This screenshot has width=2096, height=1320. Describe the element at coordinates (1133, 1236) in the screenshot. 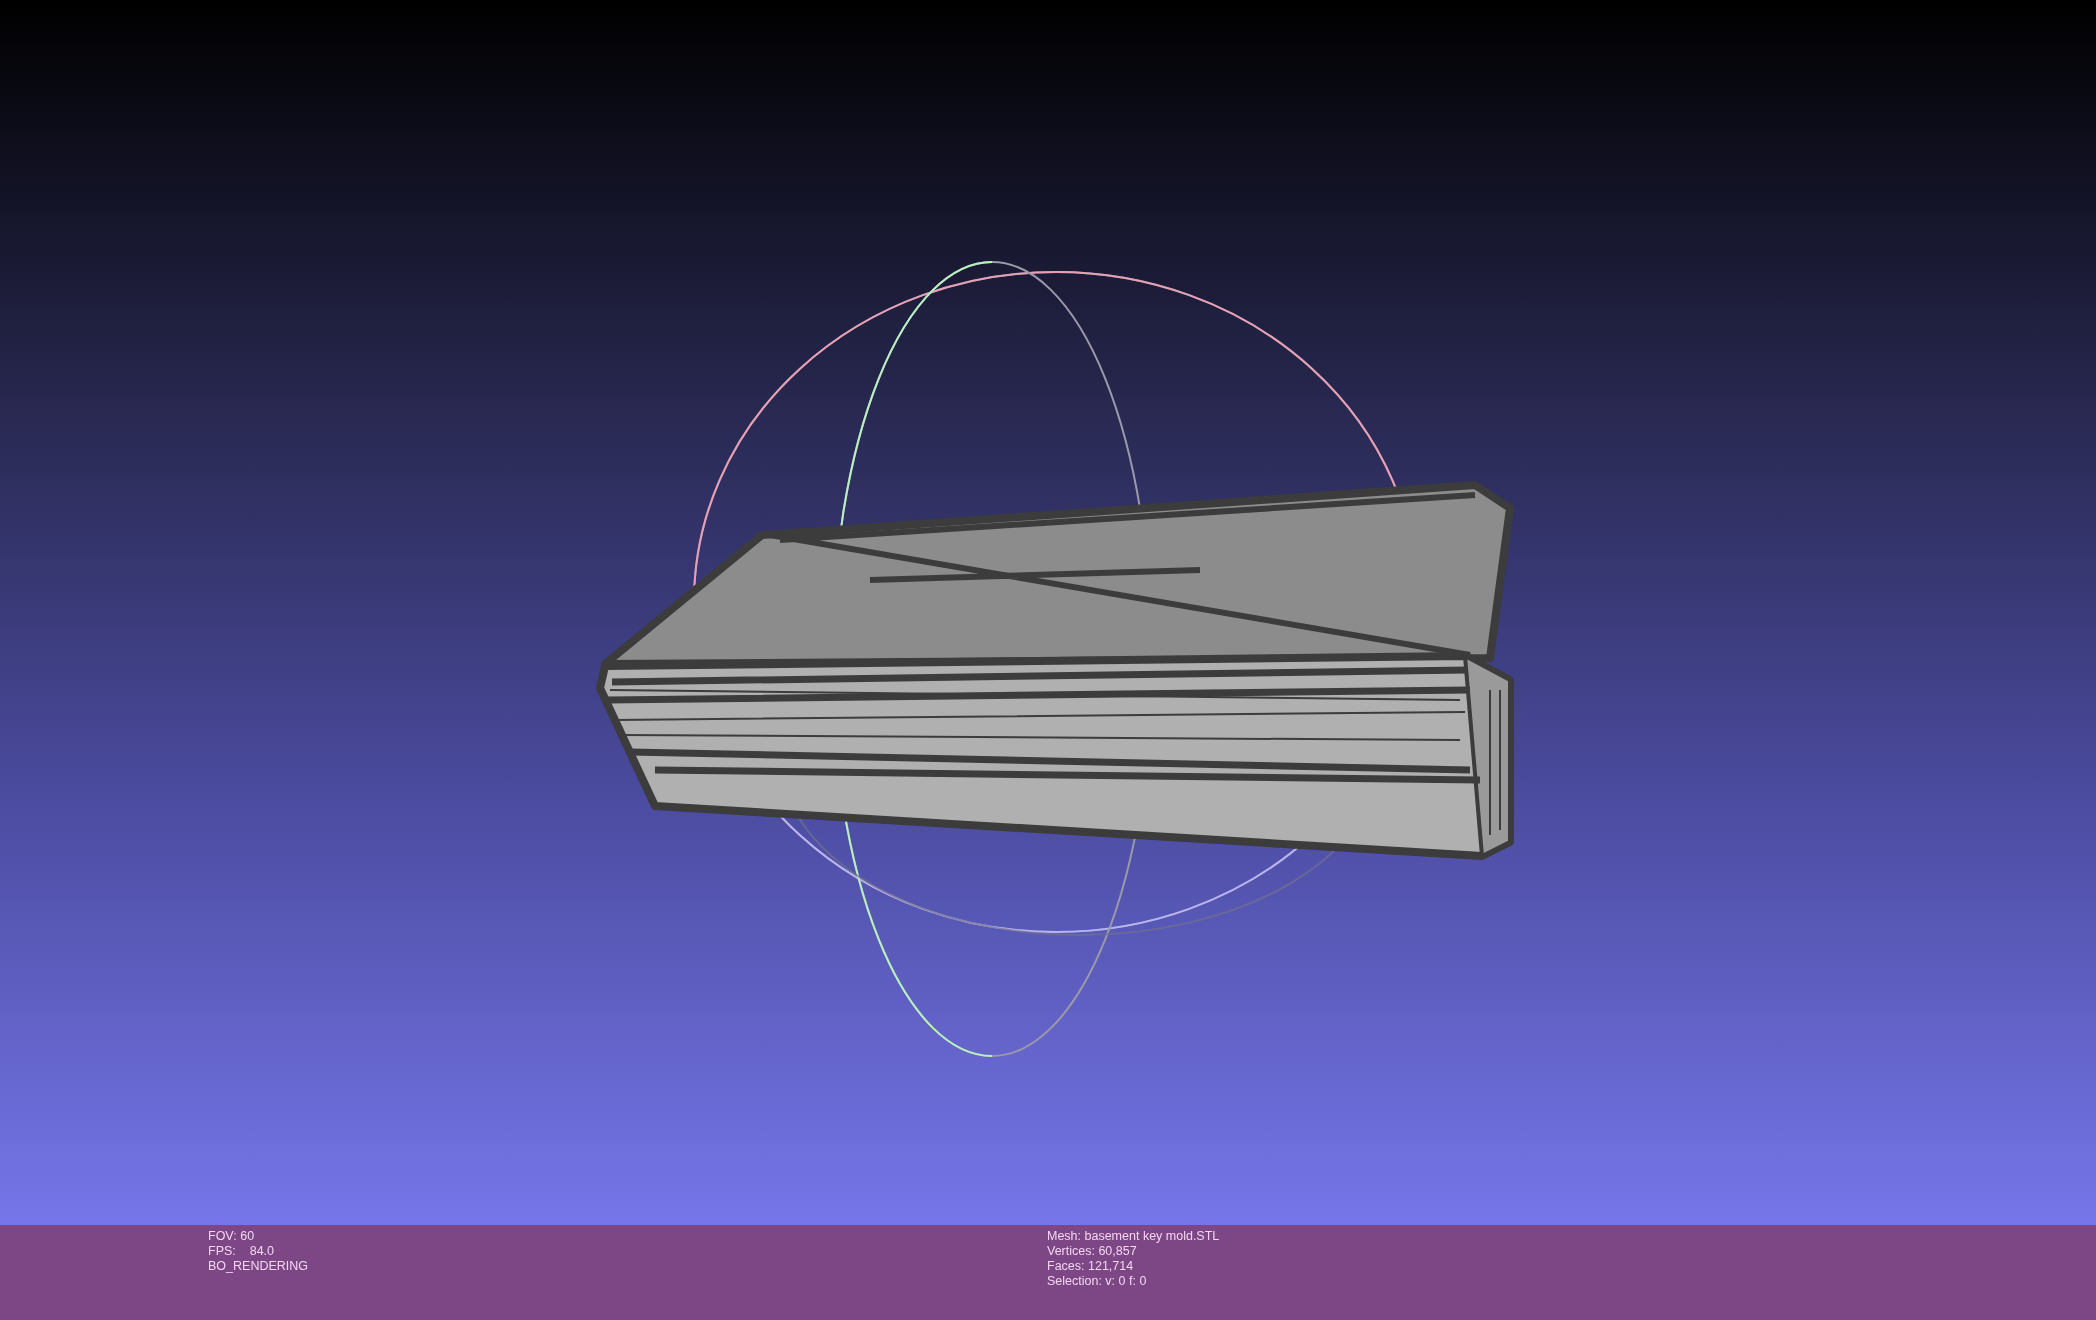

I see `status-text: Mesh: basement key mold.STL` at that location.